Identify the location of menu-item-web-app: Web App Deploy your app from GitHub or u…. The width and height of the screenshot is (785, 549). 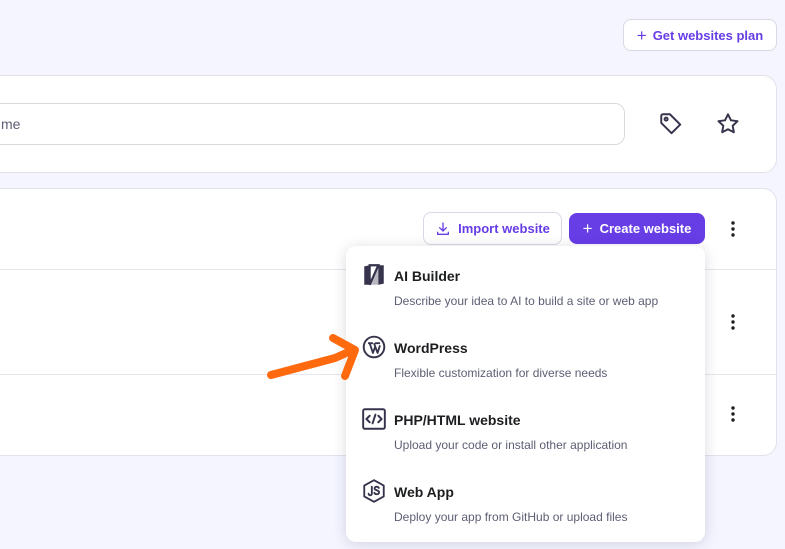
(525, 513).